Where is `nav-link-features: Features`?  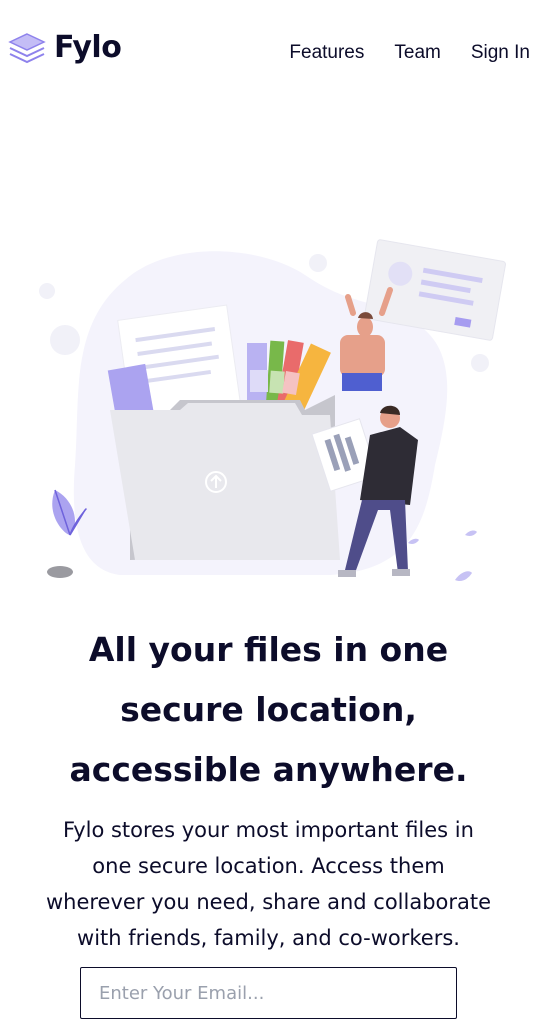
nav-link-features: Features is located at coordinates (326, 53).